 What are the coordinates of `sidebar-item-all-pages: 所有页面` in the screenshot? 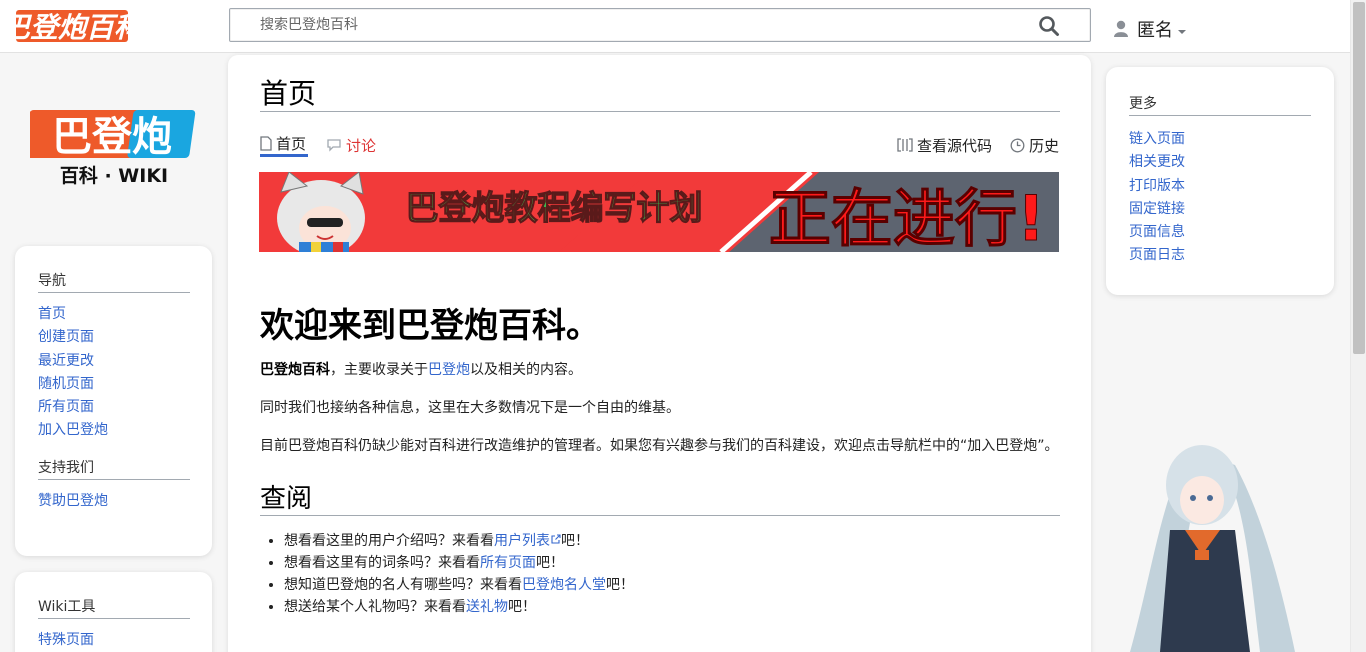 It's located at (114, 407).